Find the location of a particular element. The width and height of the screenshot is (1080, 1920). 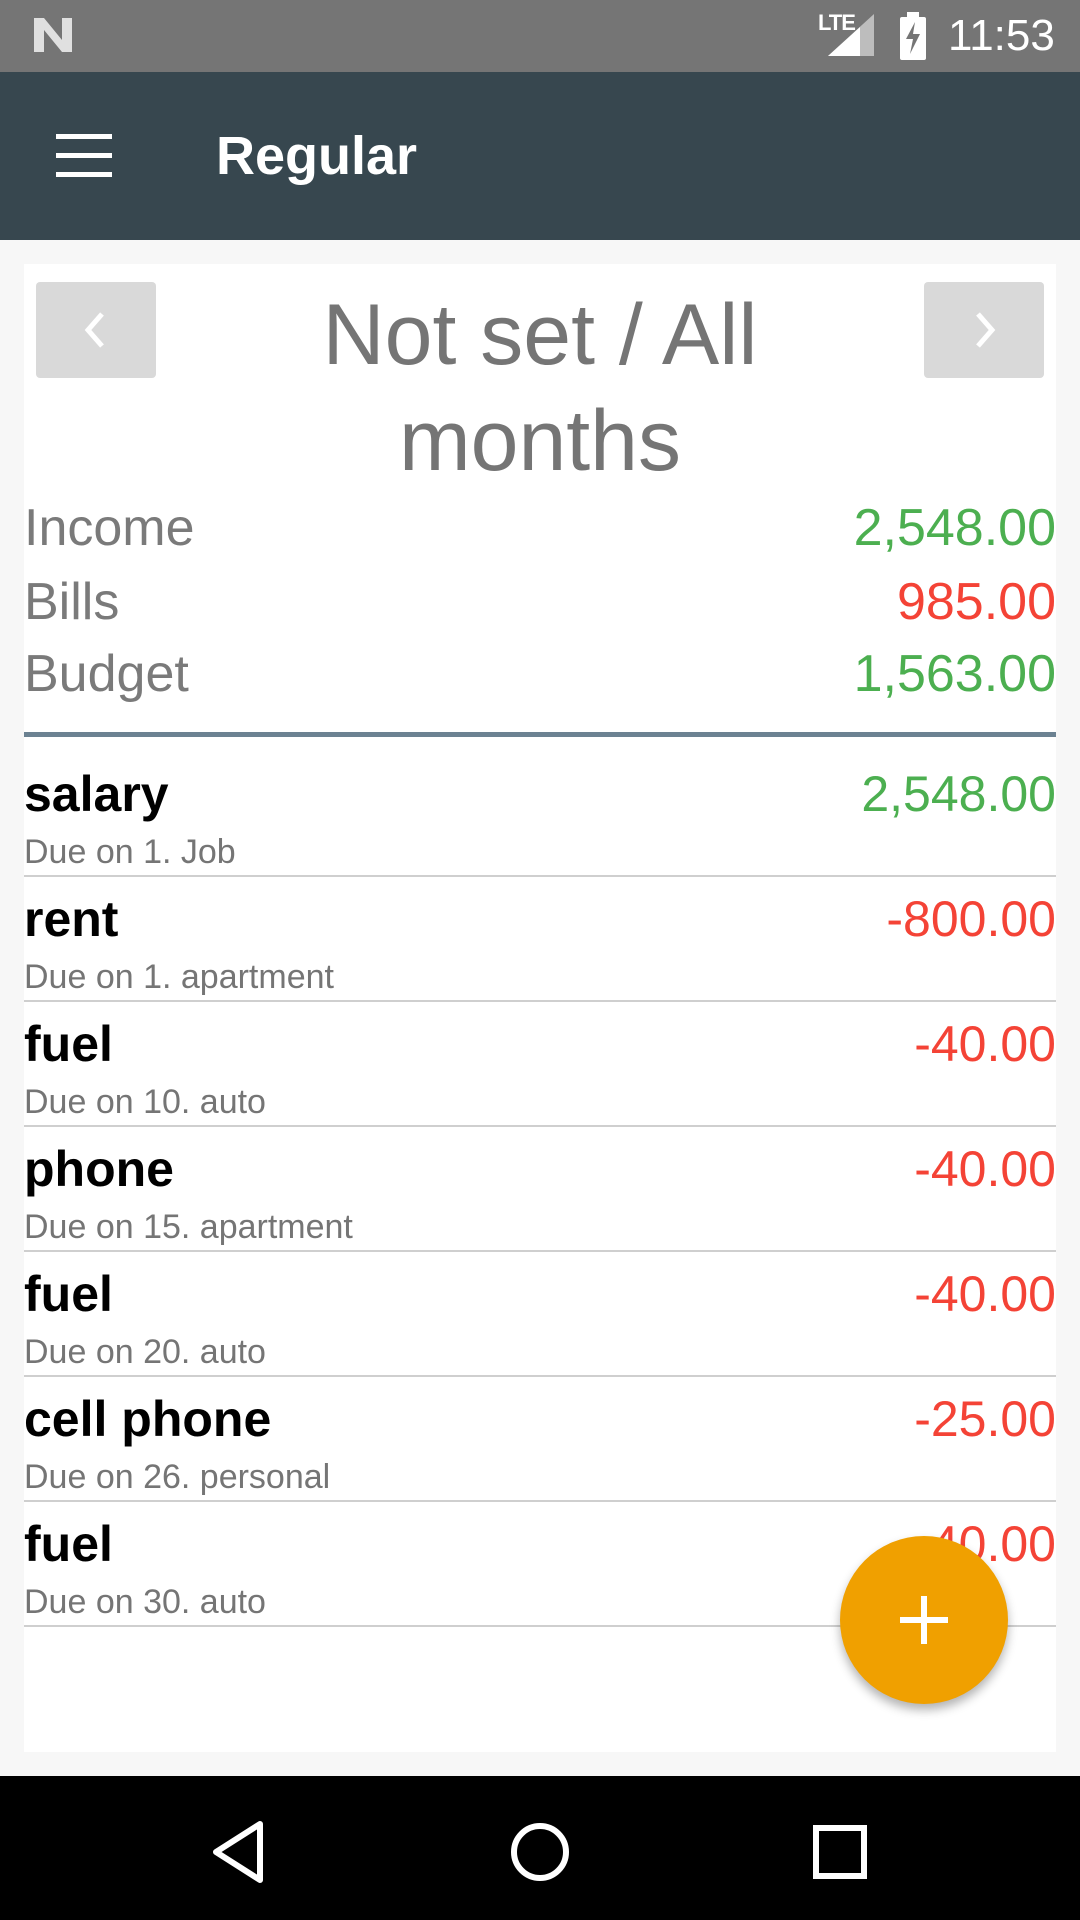

add-entry-button is located at coordinates (924, 1620).